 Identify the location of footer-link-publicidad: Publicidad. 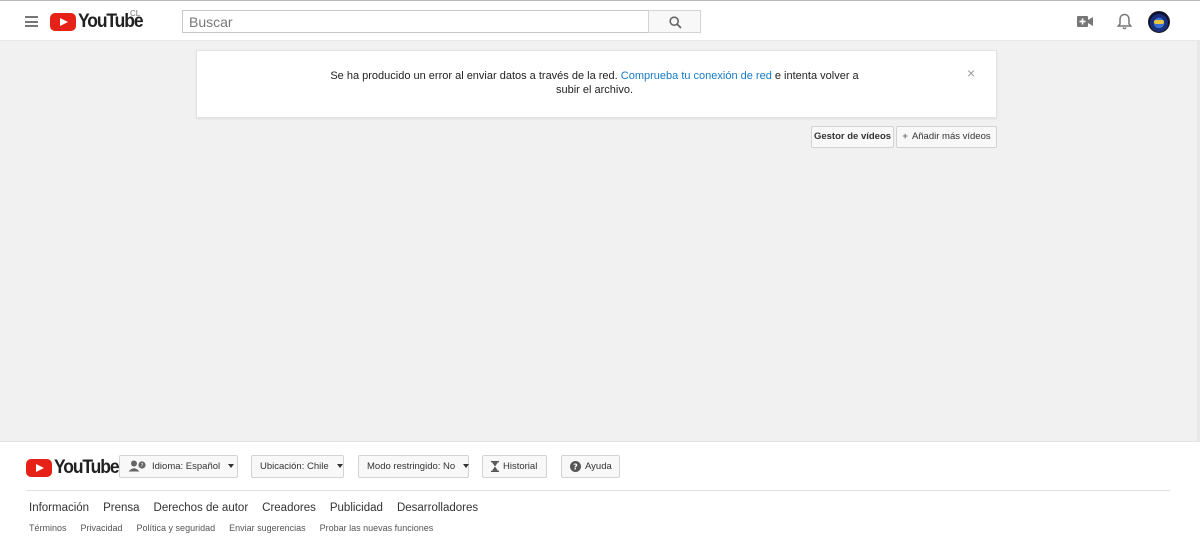
(356, 508).